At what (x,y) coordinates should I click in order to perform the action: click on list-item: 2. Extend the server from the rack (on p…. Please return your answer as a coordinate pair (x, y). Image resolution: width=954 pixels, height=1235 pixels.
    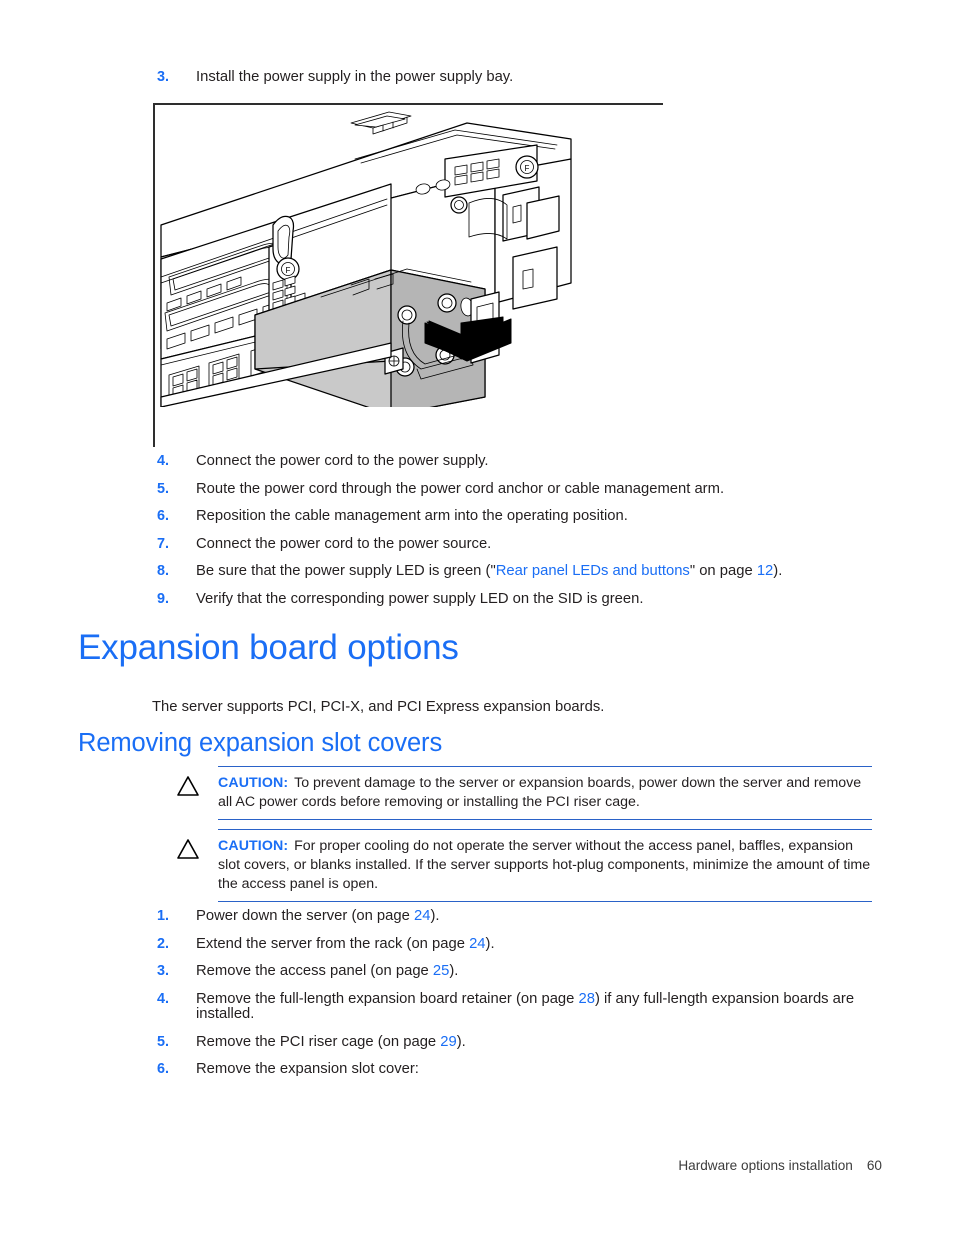
    Looking at the image, I should click on (532, 944).